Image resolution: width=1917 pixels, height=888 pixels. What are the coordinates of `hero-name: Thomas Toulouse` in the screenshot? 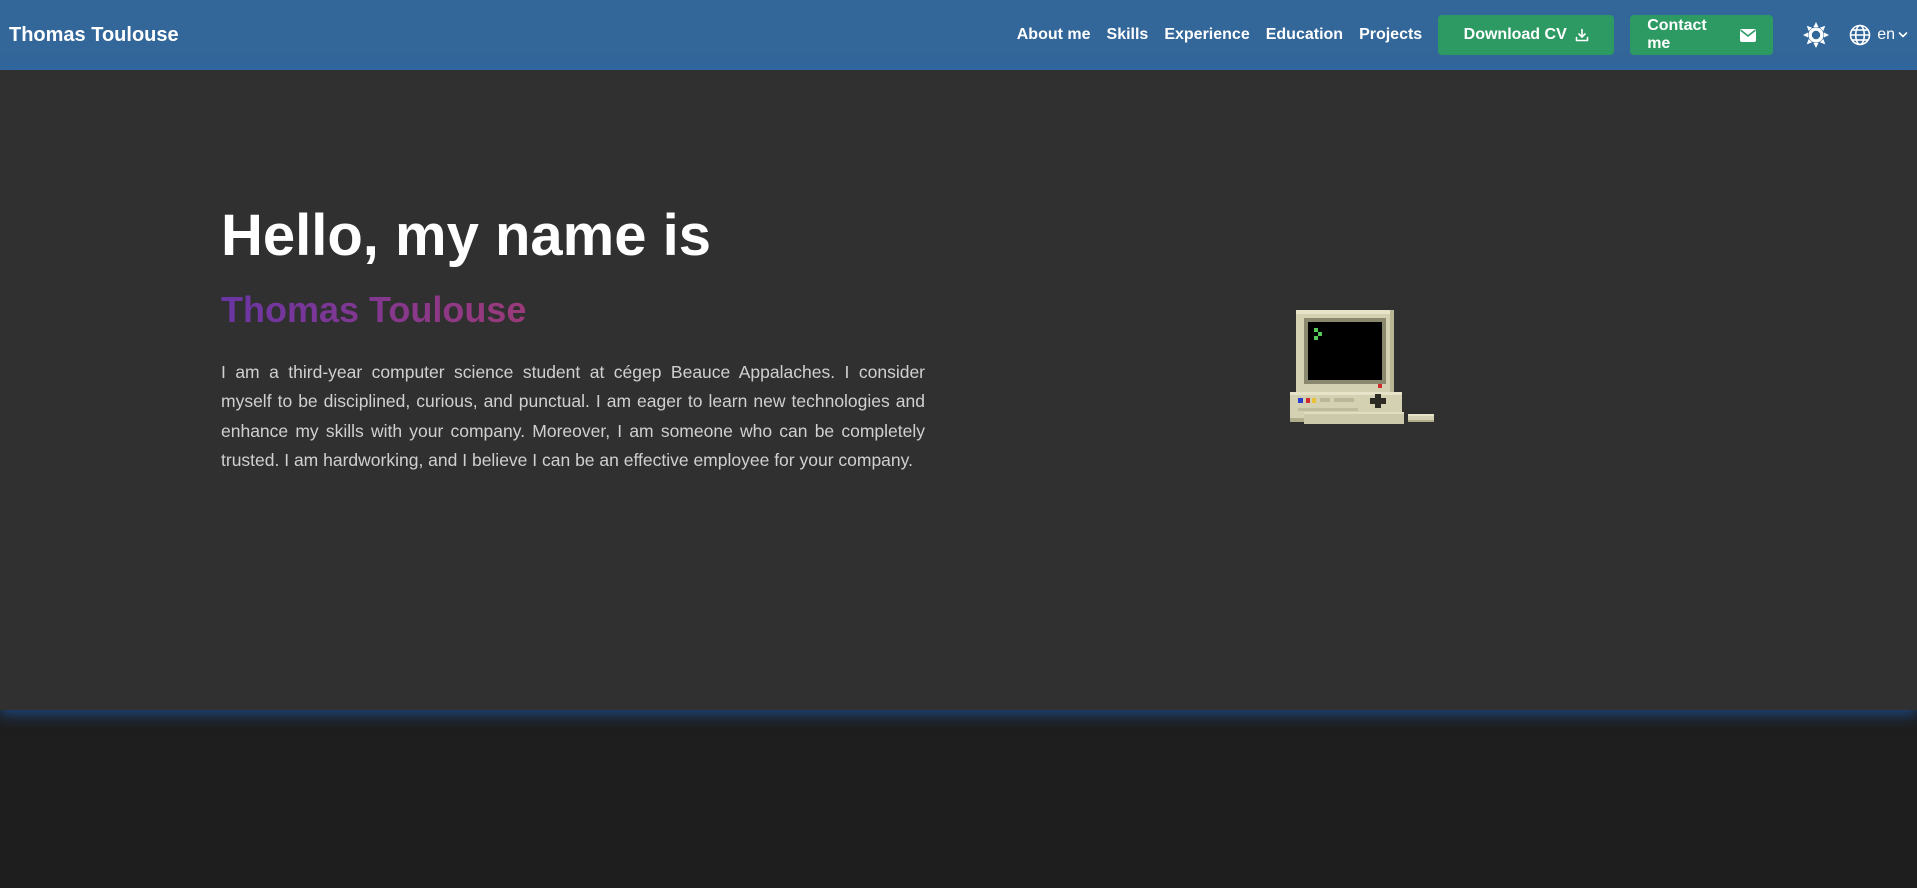 It's located at (374, 309).